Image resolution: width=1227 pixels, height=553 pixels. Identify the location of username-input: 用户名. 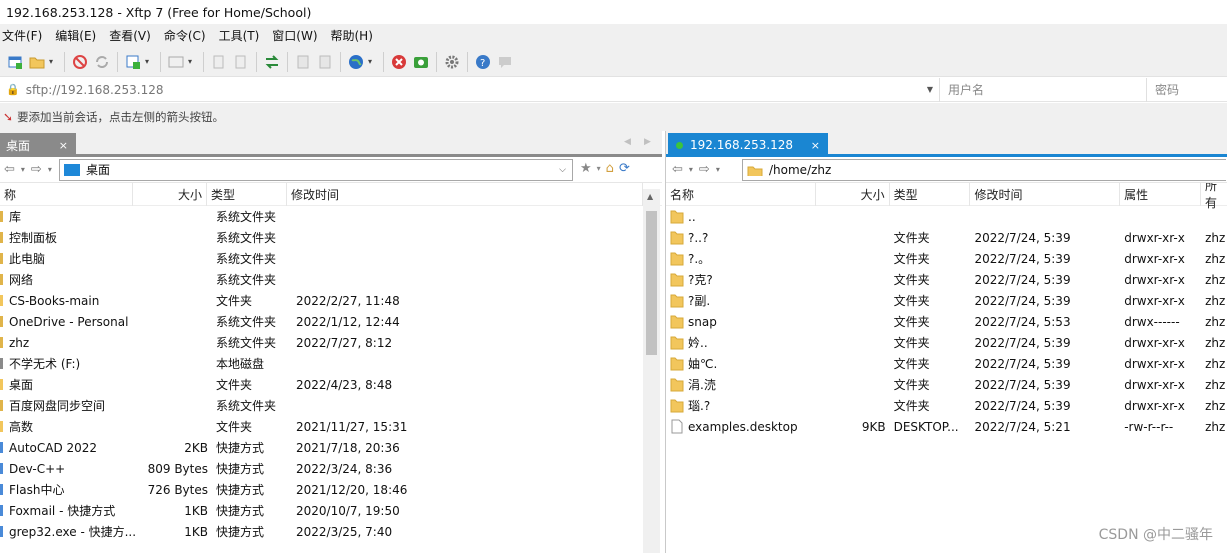
(1043, 89).